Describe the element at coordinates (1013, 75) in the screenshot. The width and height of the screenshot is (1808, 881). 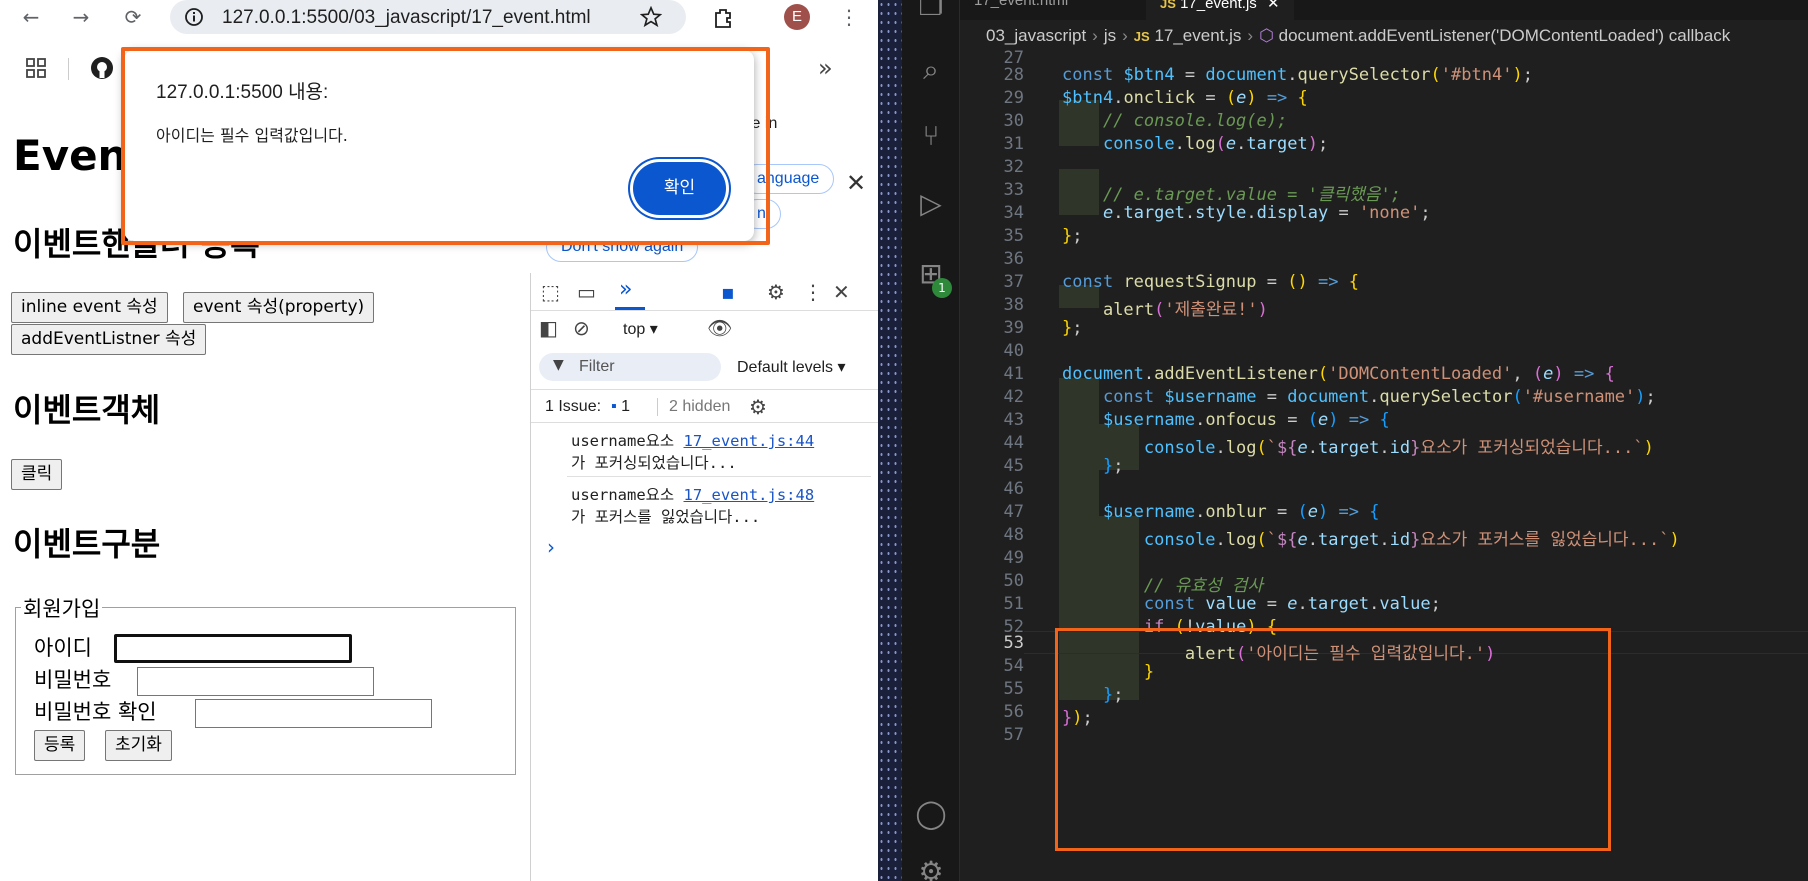
I see `line-number: 28` at that location.